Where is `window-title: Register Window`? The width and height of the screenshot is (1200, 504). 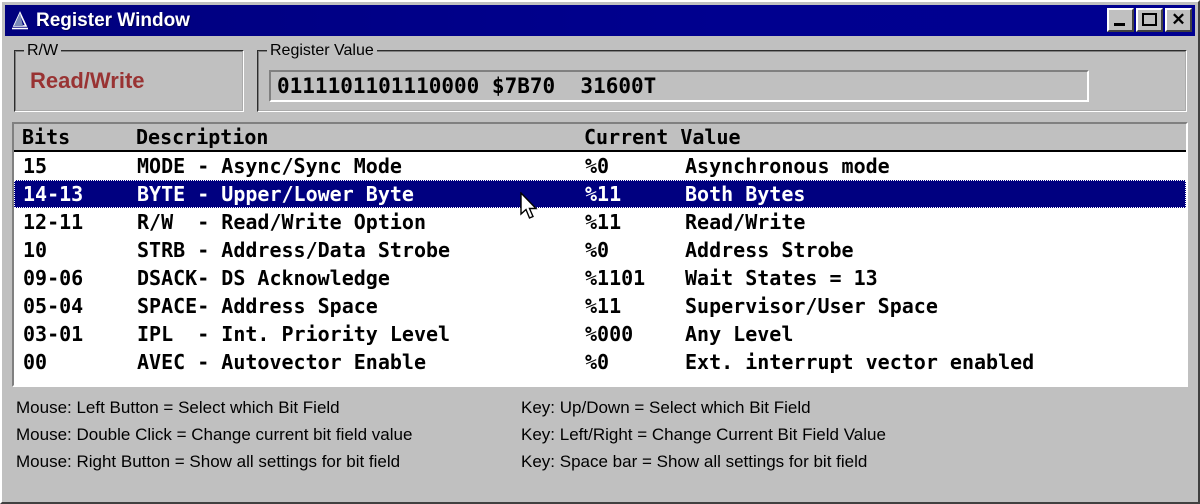
window-title: Register Window is located at coordinates (113, 20).